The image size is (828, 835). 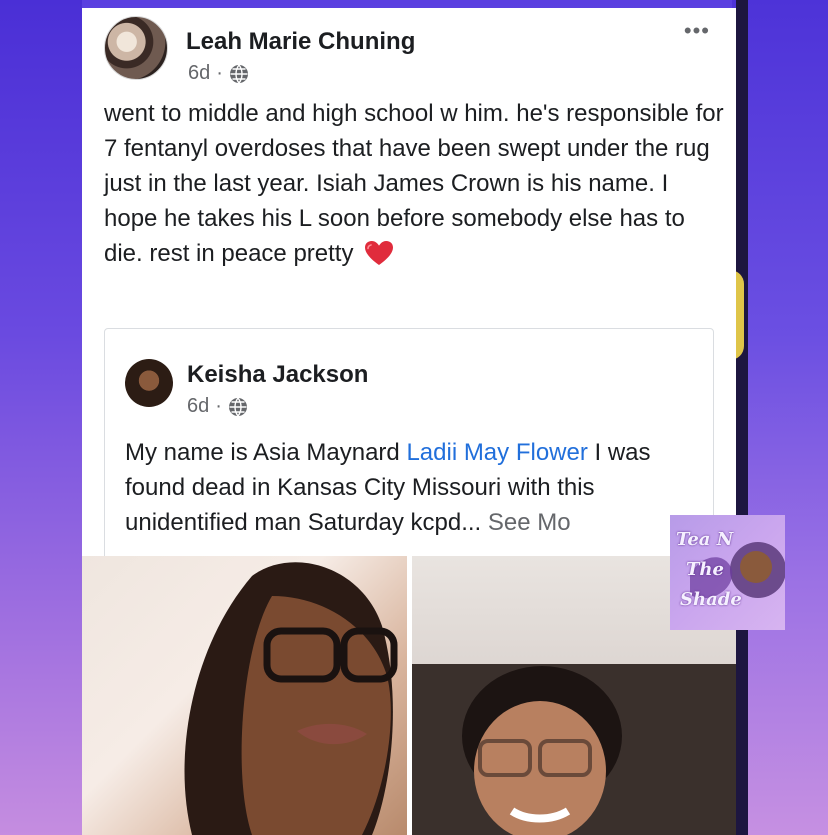 What do you see at coordinates (697, 31) in the screenshot?
I see `more-icon: •••` at bounding box center [697, 31].